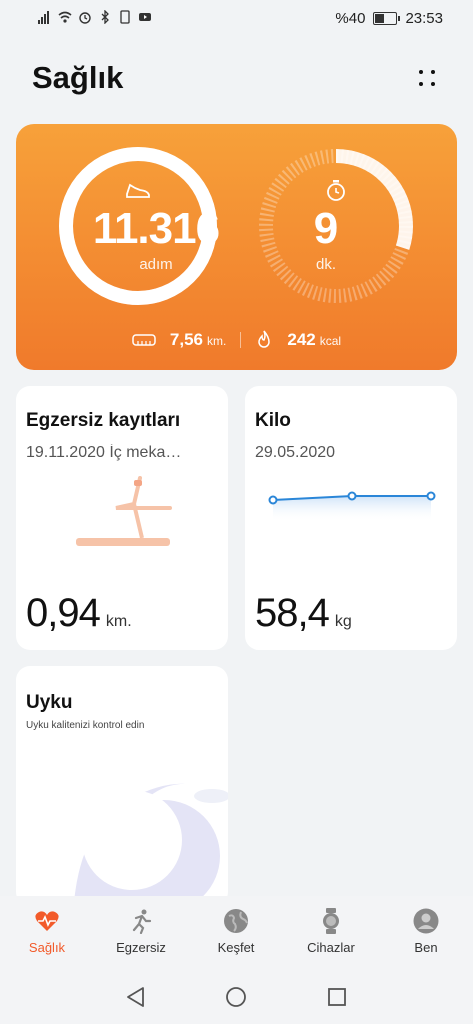 The height and width of the screenshot is (1024, 473). Describe the element at coordinates (49, 702) in the screenshot. I see `card-title: Uyku` at that location.